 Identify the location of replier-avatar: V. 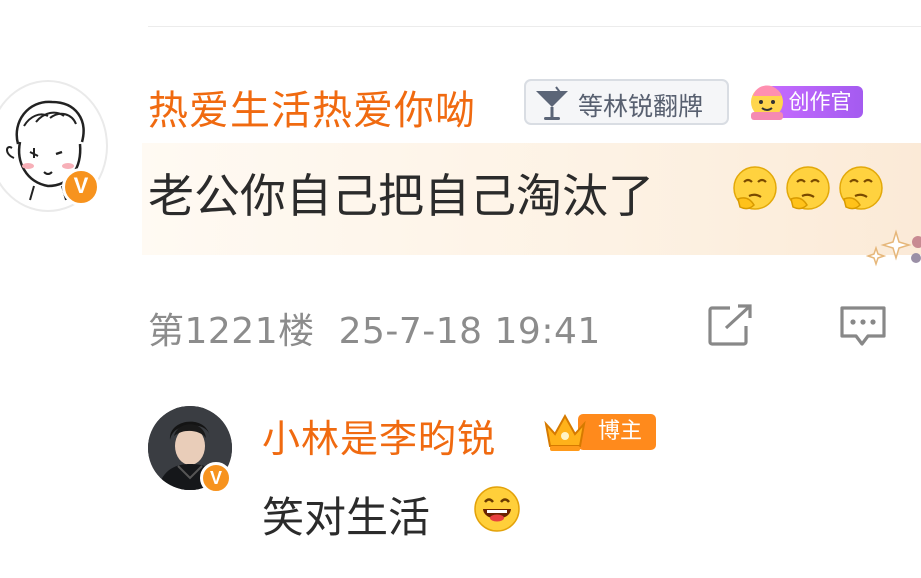
(190, 450).